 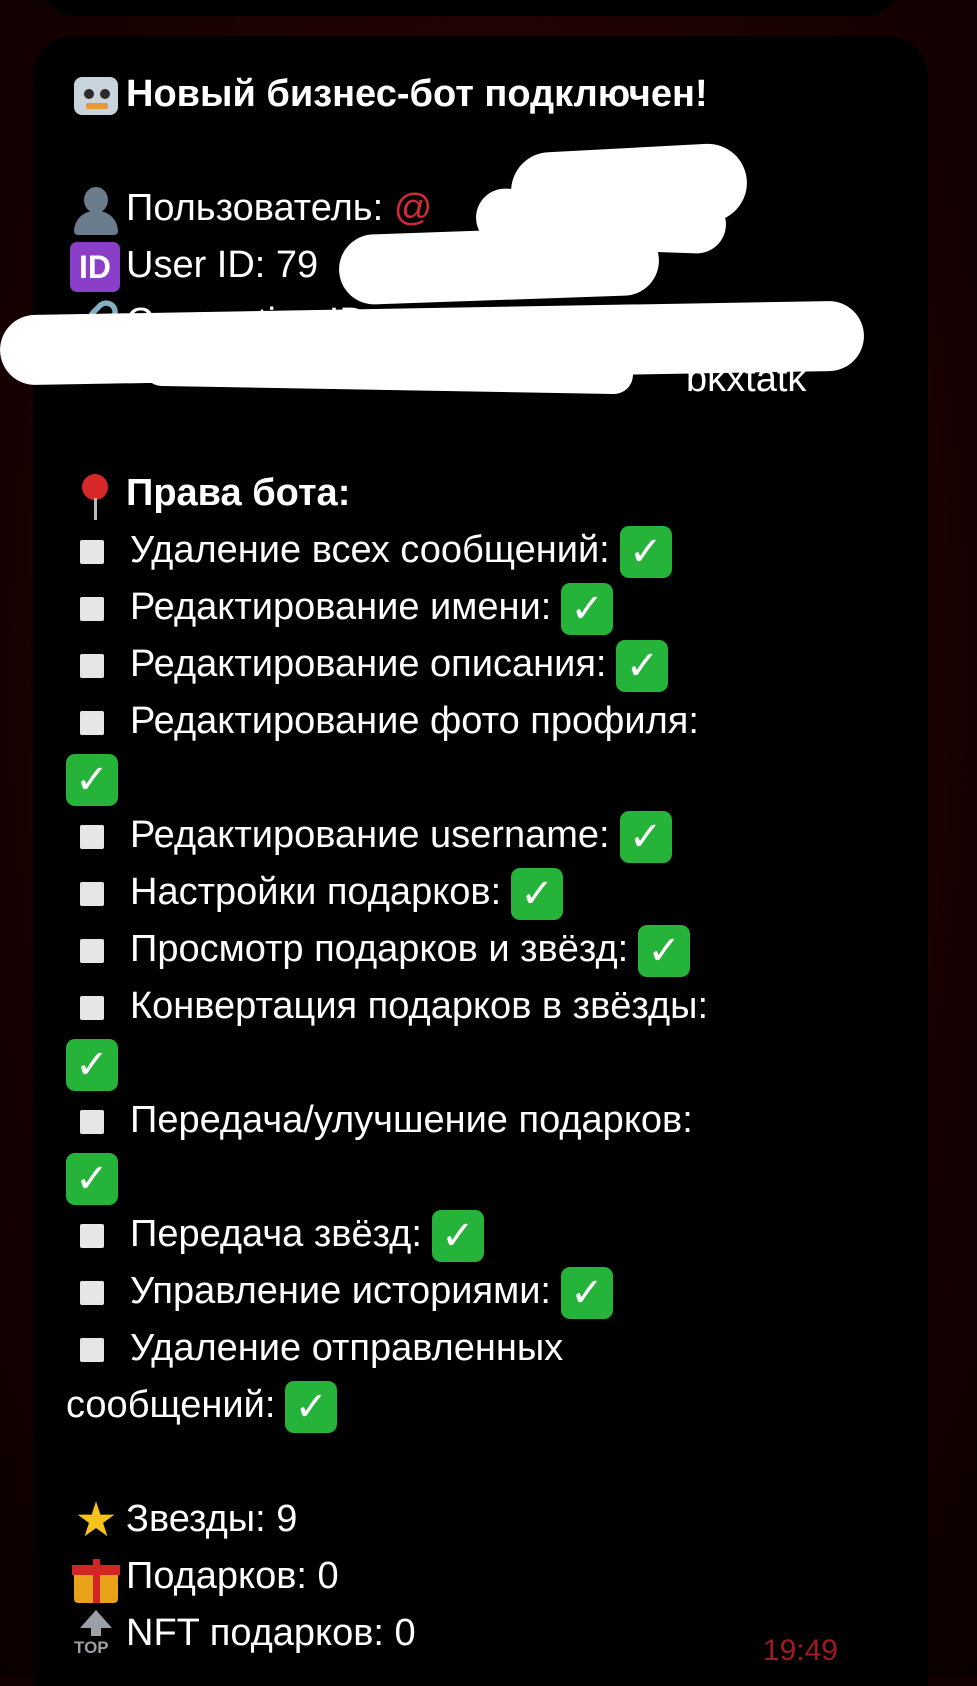 I want to click on list-item: Редактирование username: ✓, so click(x=491, y=835).